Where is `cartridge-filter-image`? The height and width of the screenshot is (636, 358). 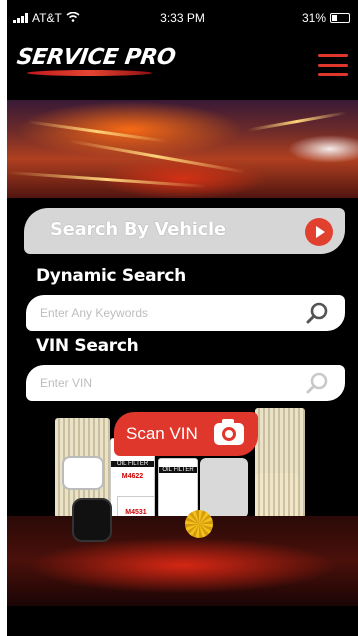 cartridge-filter-image is located at coordinates (199, 524).